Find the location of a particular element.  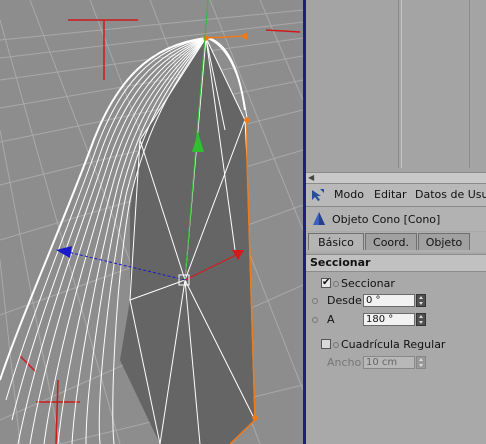

section-header: Seccionar is located at coordinates (396, 263).